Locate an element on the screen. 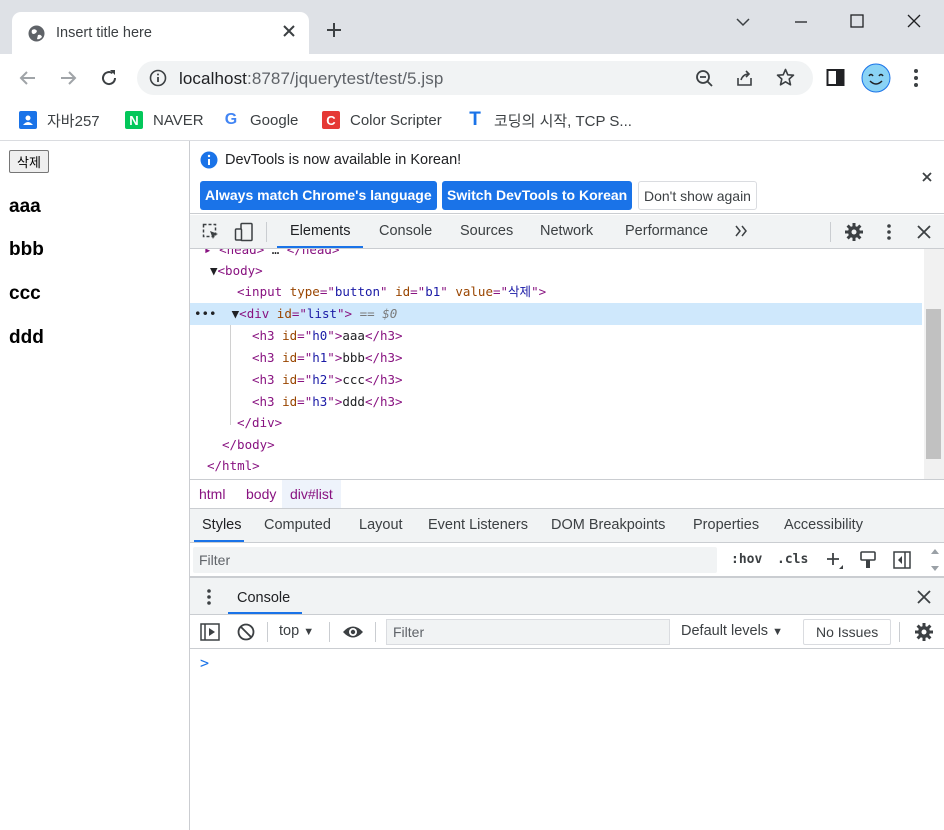 This screenshot has width=944, height=830. globe-icon is located at coordinates (36, 33).